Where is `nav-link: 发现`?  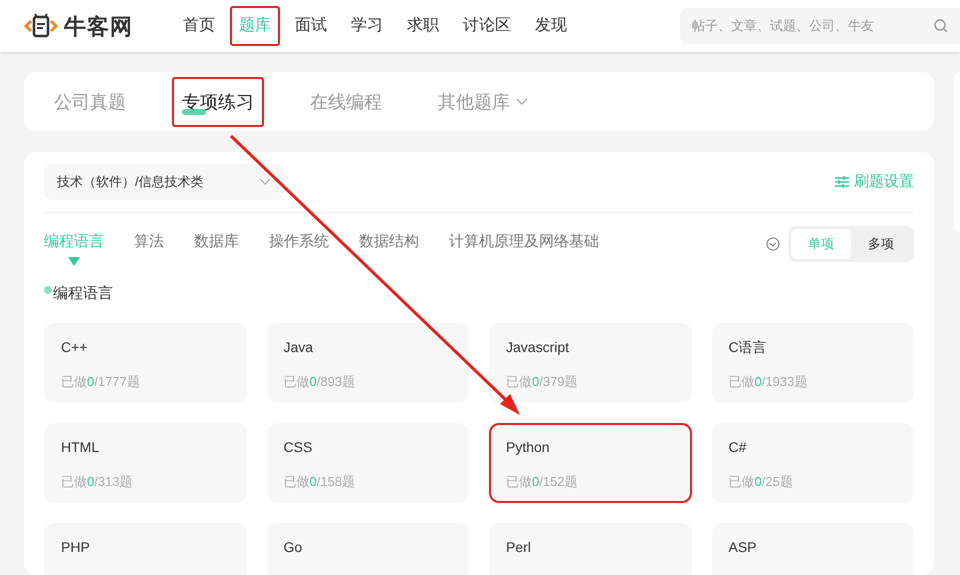
nav-link: 发现 is located at coordinates (551, 26).